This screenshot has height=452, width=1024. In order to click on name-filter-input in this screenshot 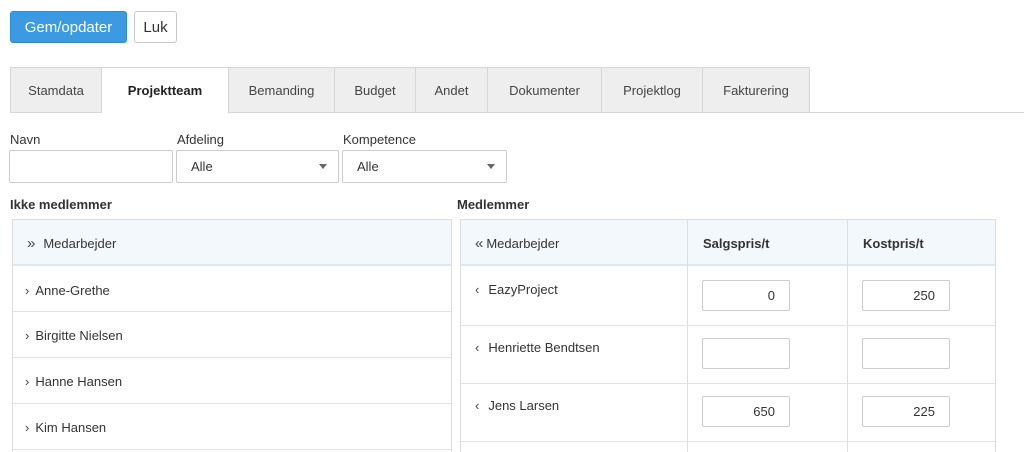, I will do `click(91, 166)`.